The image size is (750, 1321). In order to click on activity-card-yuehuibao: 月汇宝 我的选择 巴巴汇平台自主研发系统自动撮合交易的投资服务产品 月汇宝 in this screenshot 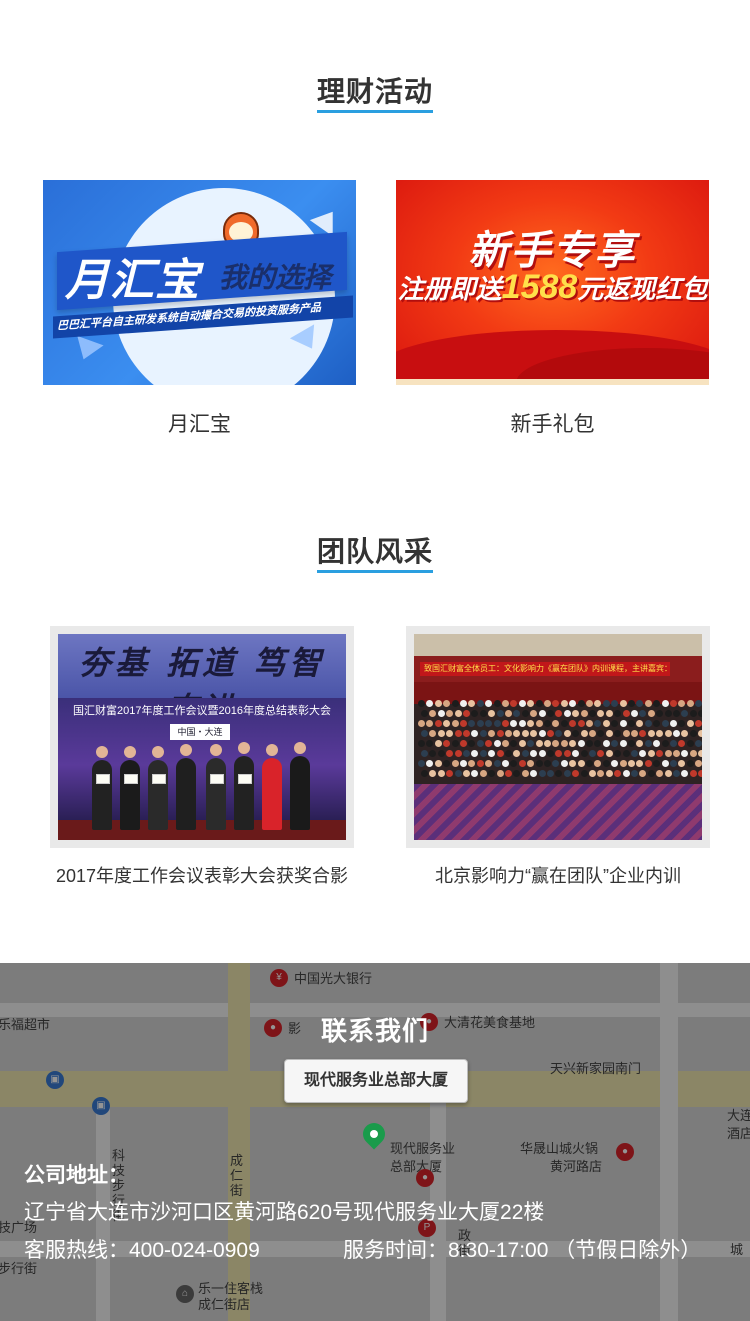, I will do `click(199, 310)`.